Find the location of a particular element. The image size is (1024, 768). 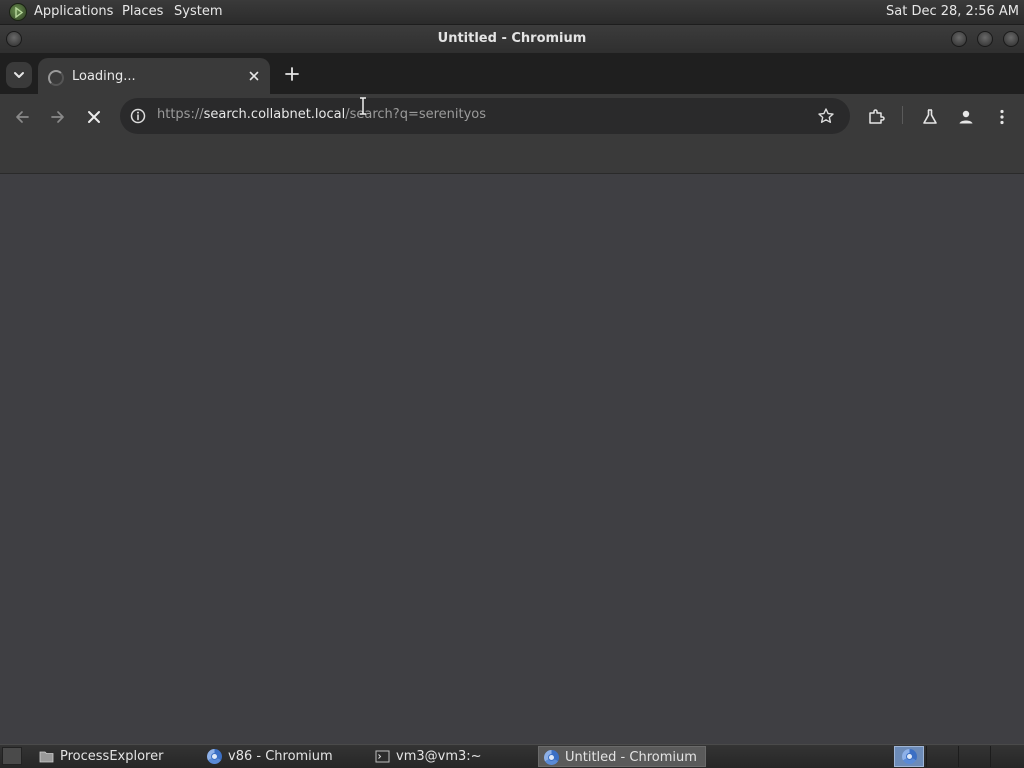

forward-button is located at coordinates (58, 117).